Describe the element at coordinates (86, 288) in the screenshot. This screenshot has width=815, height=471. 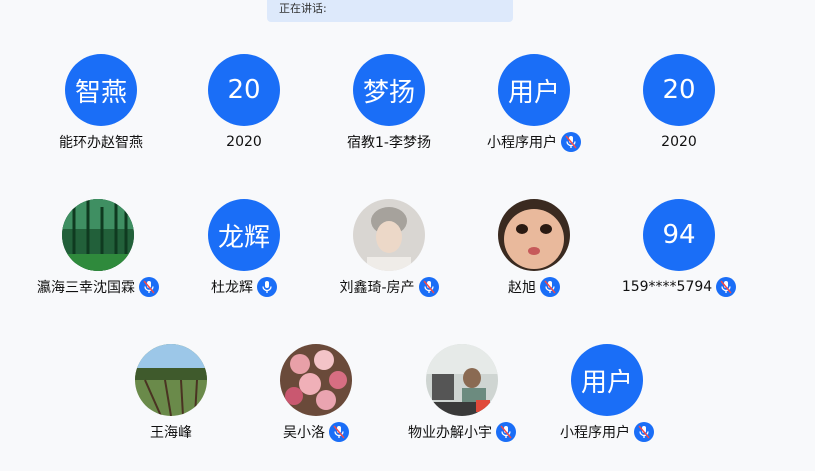
I see `participant-name: 瀛海三幸沈国霖` at that location.